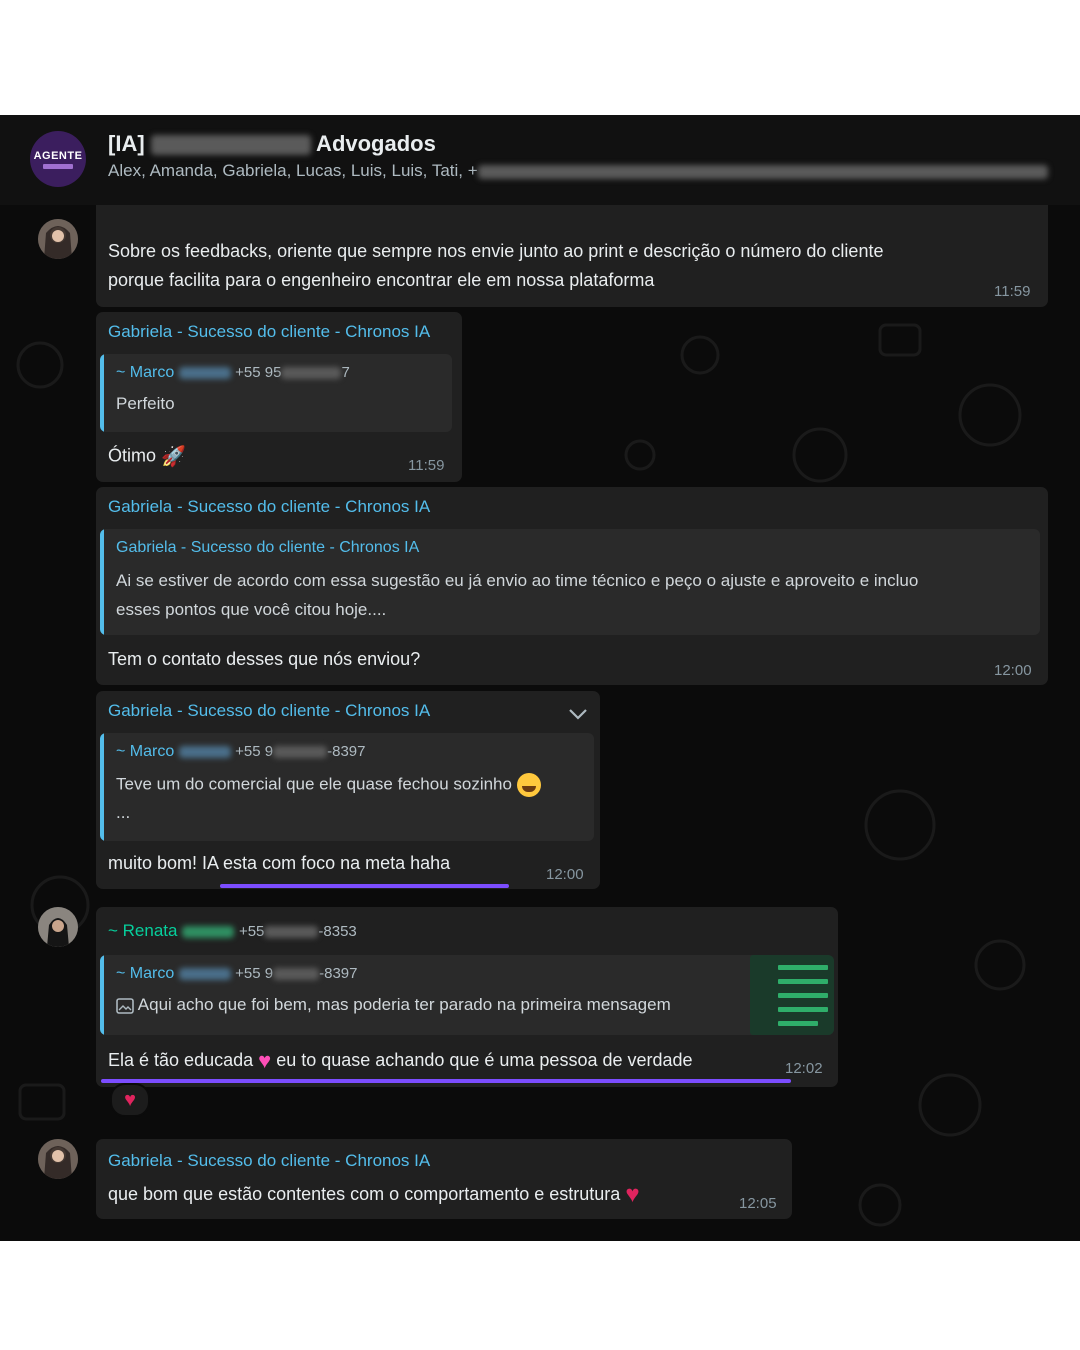 The height and width of the screenshot is (1350, 1080). What do you see at coordinates (125, 1005) in the screenshot?
I see `image-icon` at bounding box center [125, 1005].